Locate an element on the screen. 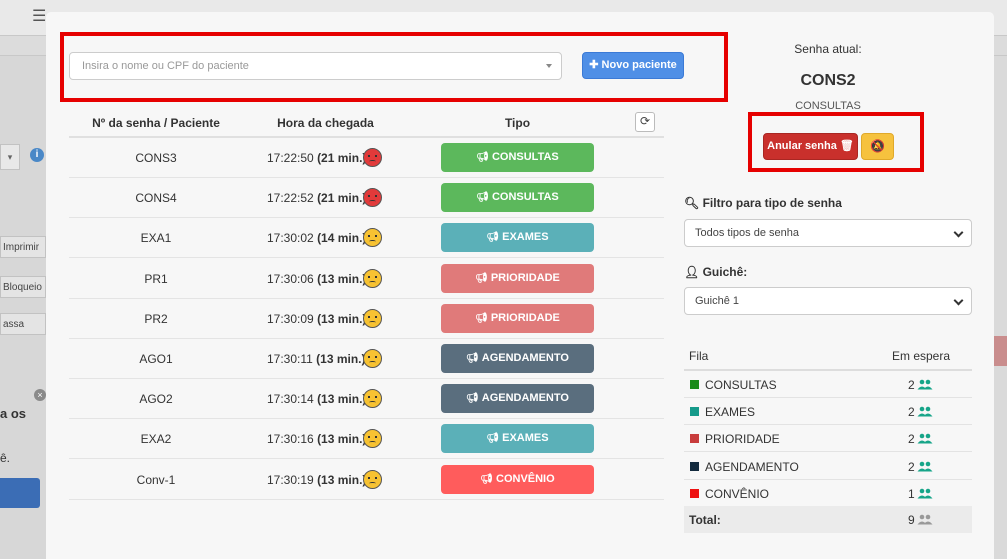 This screenshot has width=1007, height=559. info-icon: i is located at coordinates (37, 155).